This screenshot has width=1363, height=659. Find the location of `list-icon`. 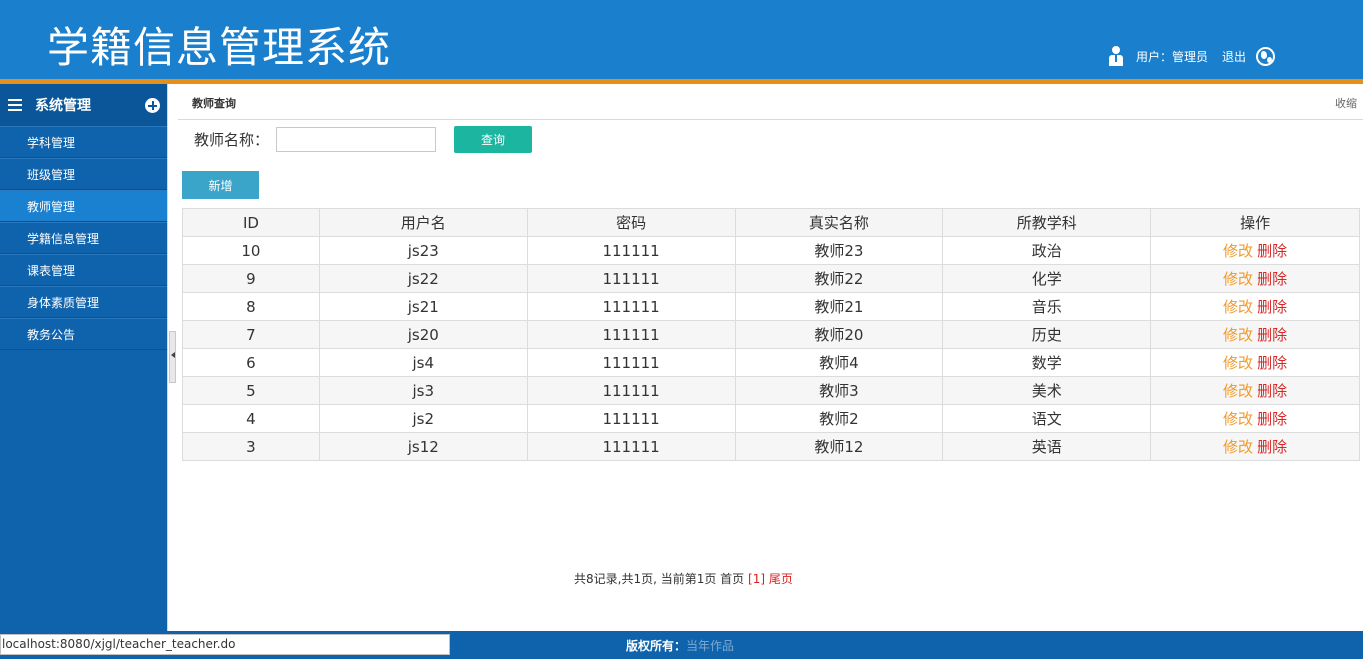

list-icon is located at coordinates (15, 105).